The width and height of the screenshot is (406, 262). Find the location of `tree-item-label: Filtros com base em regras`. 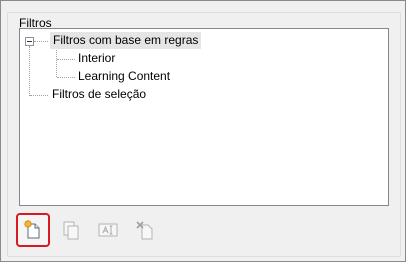

tree-item-label: Filtros com base em regras is located at coordinates (126, 40).